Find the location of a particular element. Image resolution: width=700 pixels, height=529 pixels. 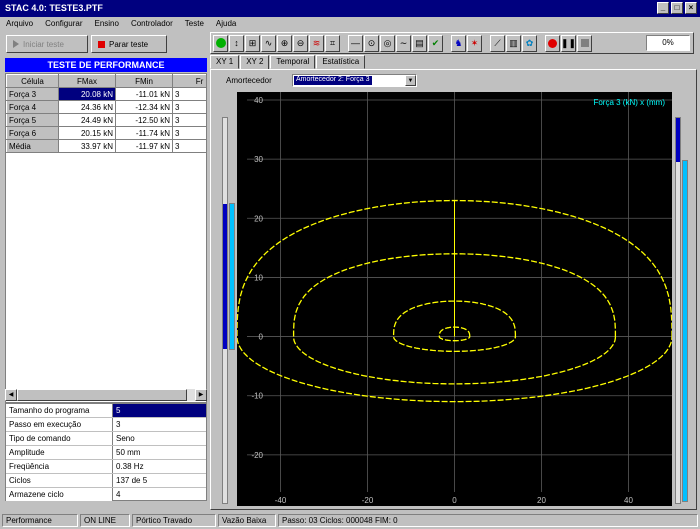

row-fmin: -11.74 kN is located at coordinates (144, 133).